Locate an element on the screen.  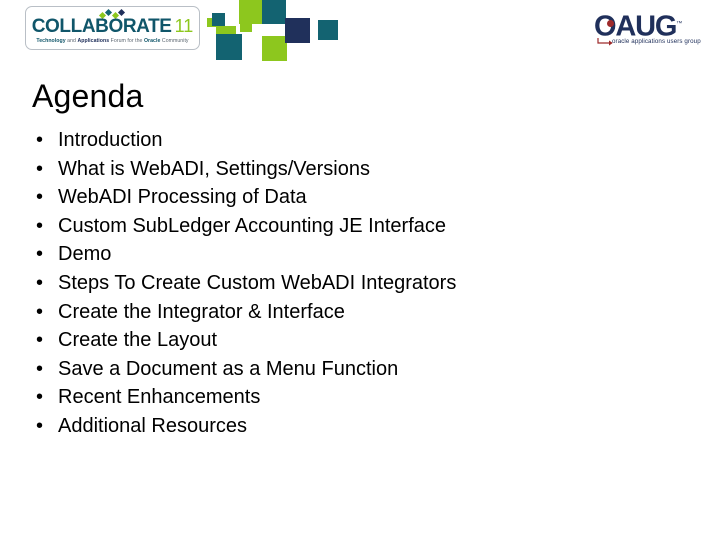
collaborate-wordmark: COLLABORATE 11 is located at coordinates (112, 26).